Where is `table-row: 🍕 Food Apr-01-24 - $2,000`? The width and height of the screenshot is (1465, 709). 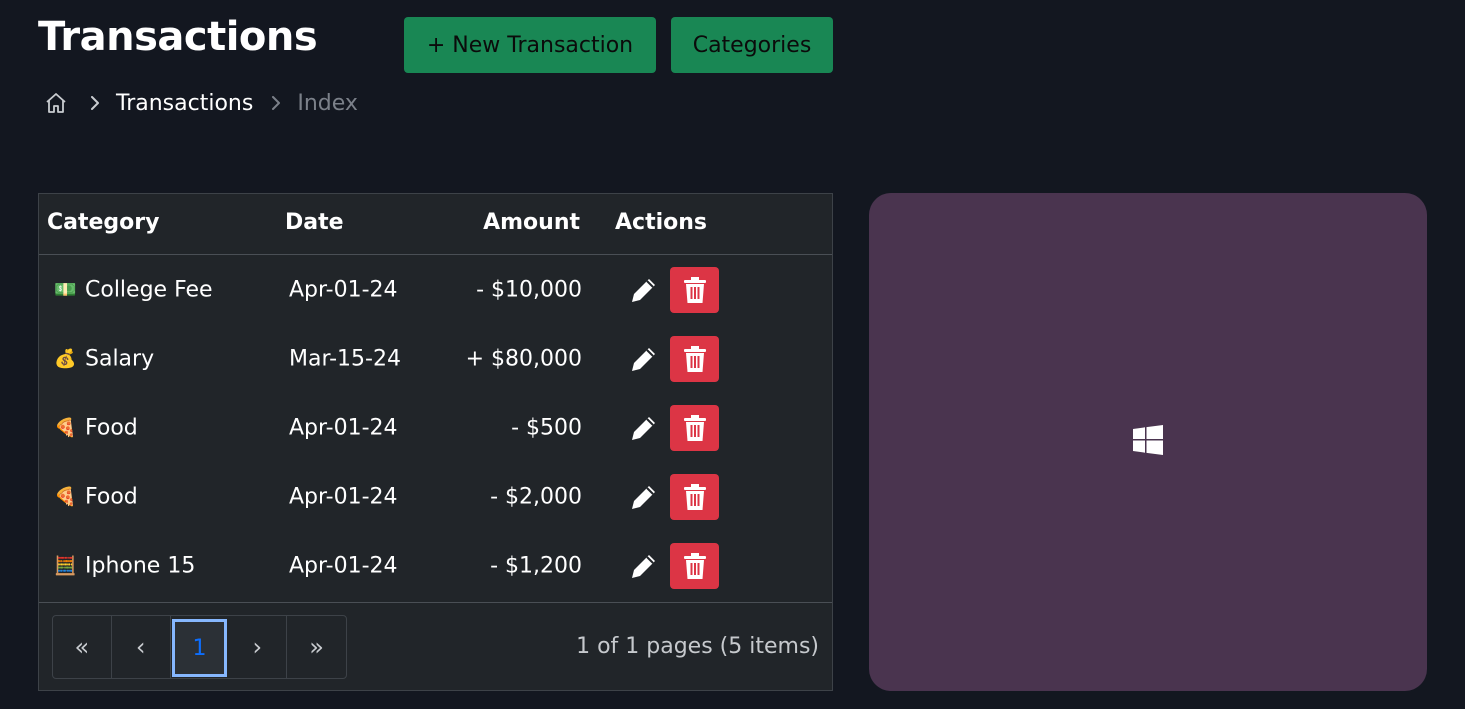
table-row: 🍕 Food Apr-01-24 - $2,000 is located at coordinates (435, 496).